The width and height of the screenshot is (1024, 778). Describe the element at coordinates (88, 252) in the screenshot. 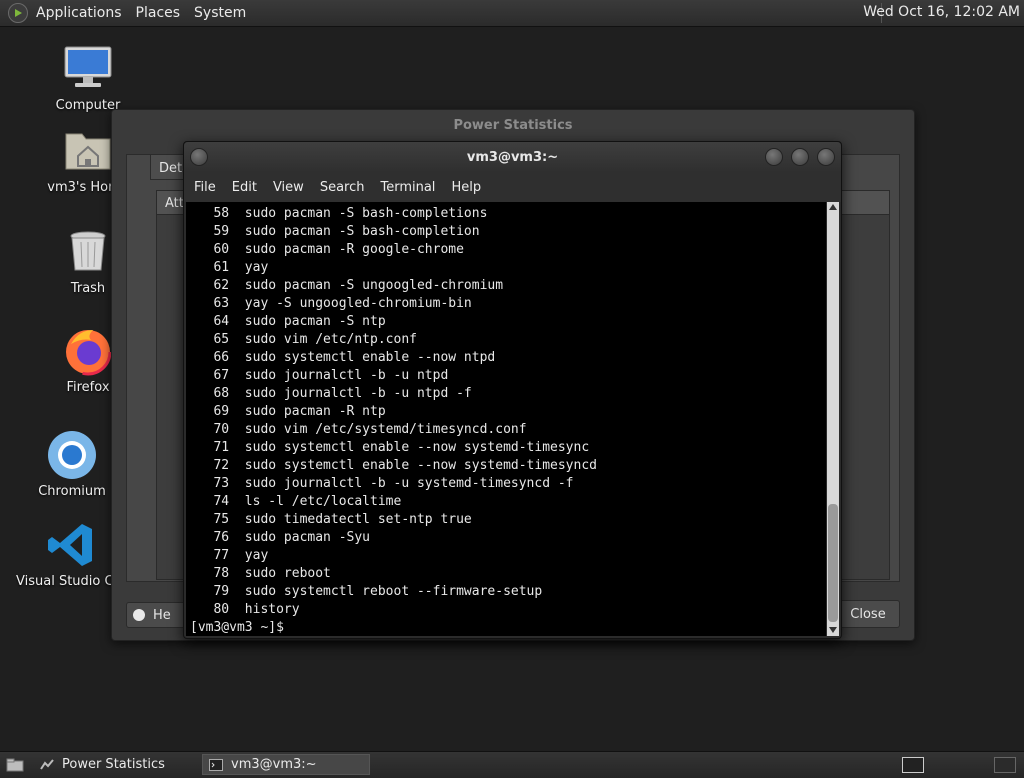

I see `trash-icon` at that location.